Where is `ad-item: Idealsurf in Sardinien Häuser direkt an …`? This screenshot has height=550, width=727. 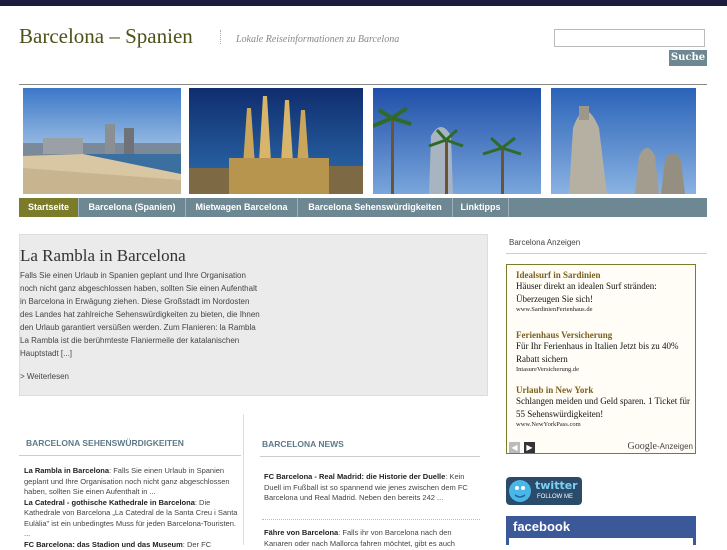 ad-item: Idealsurf in Sardinien Häuser direkt an … is located at coordinates (603, 291).